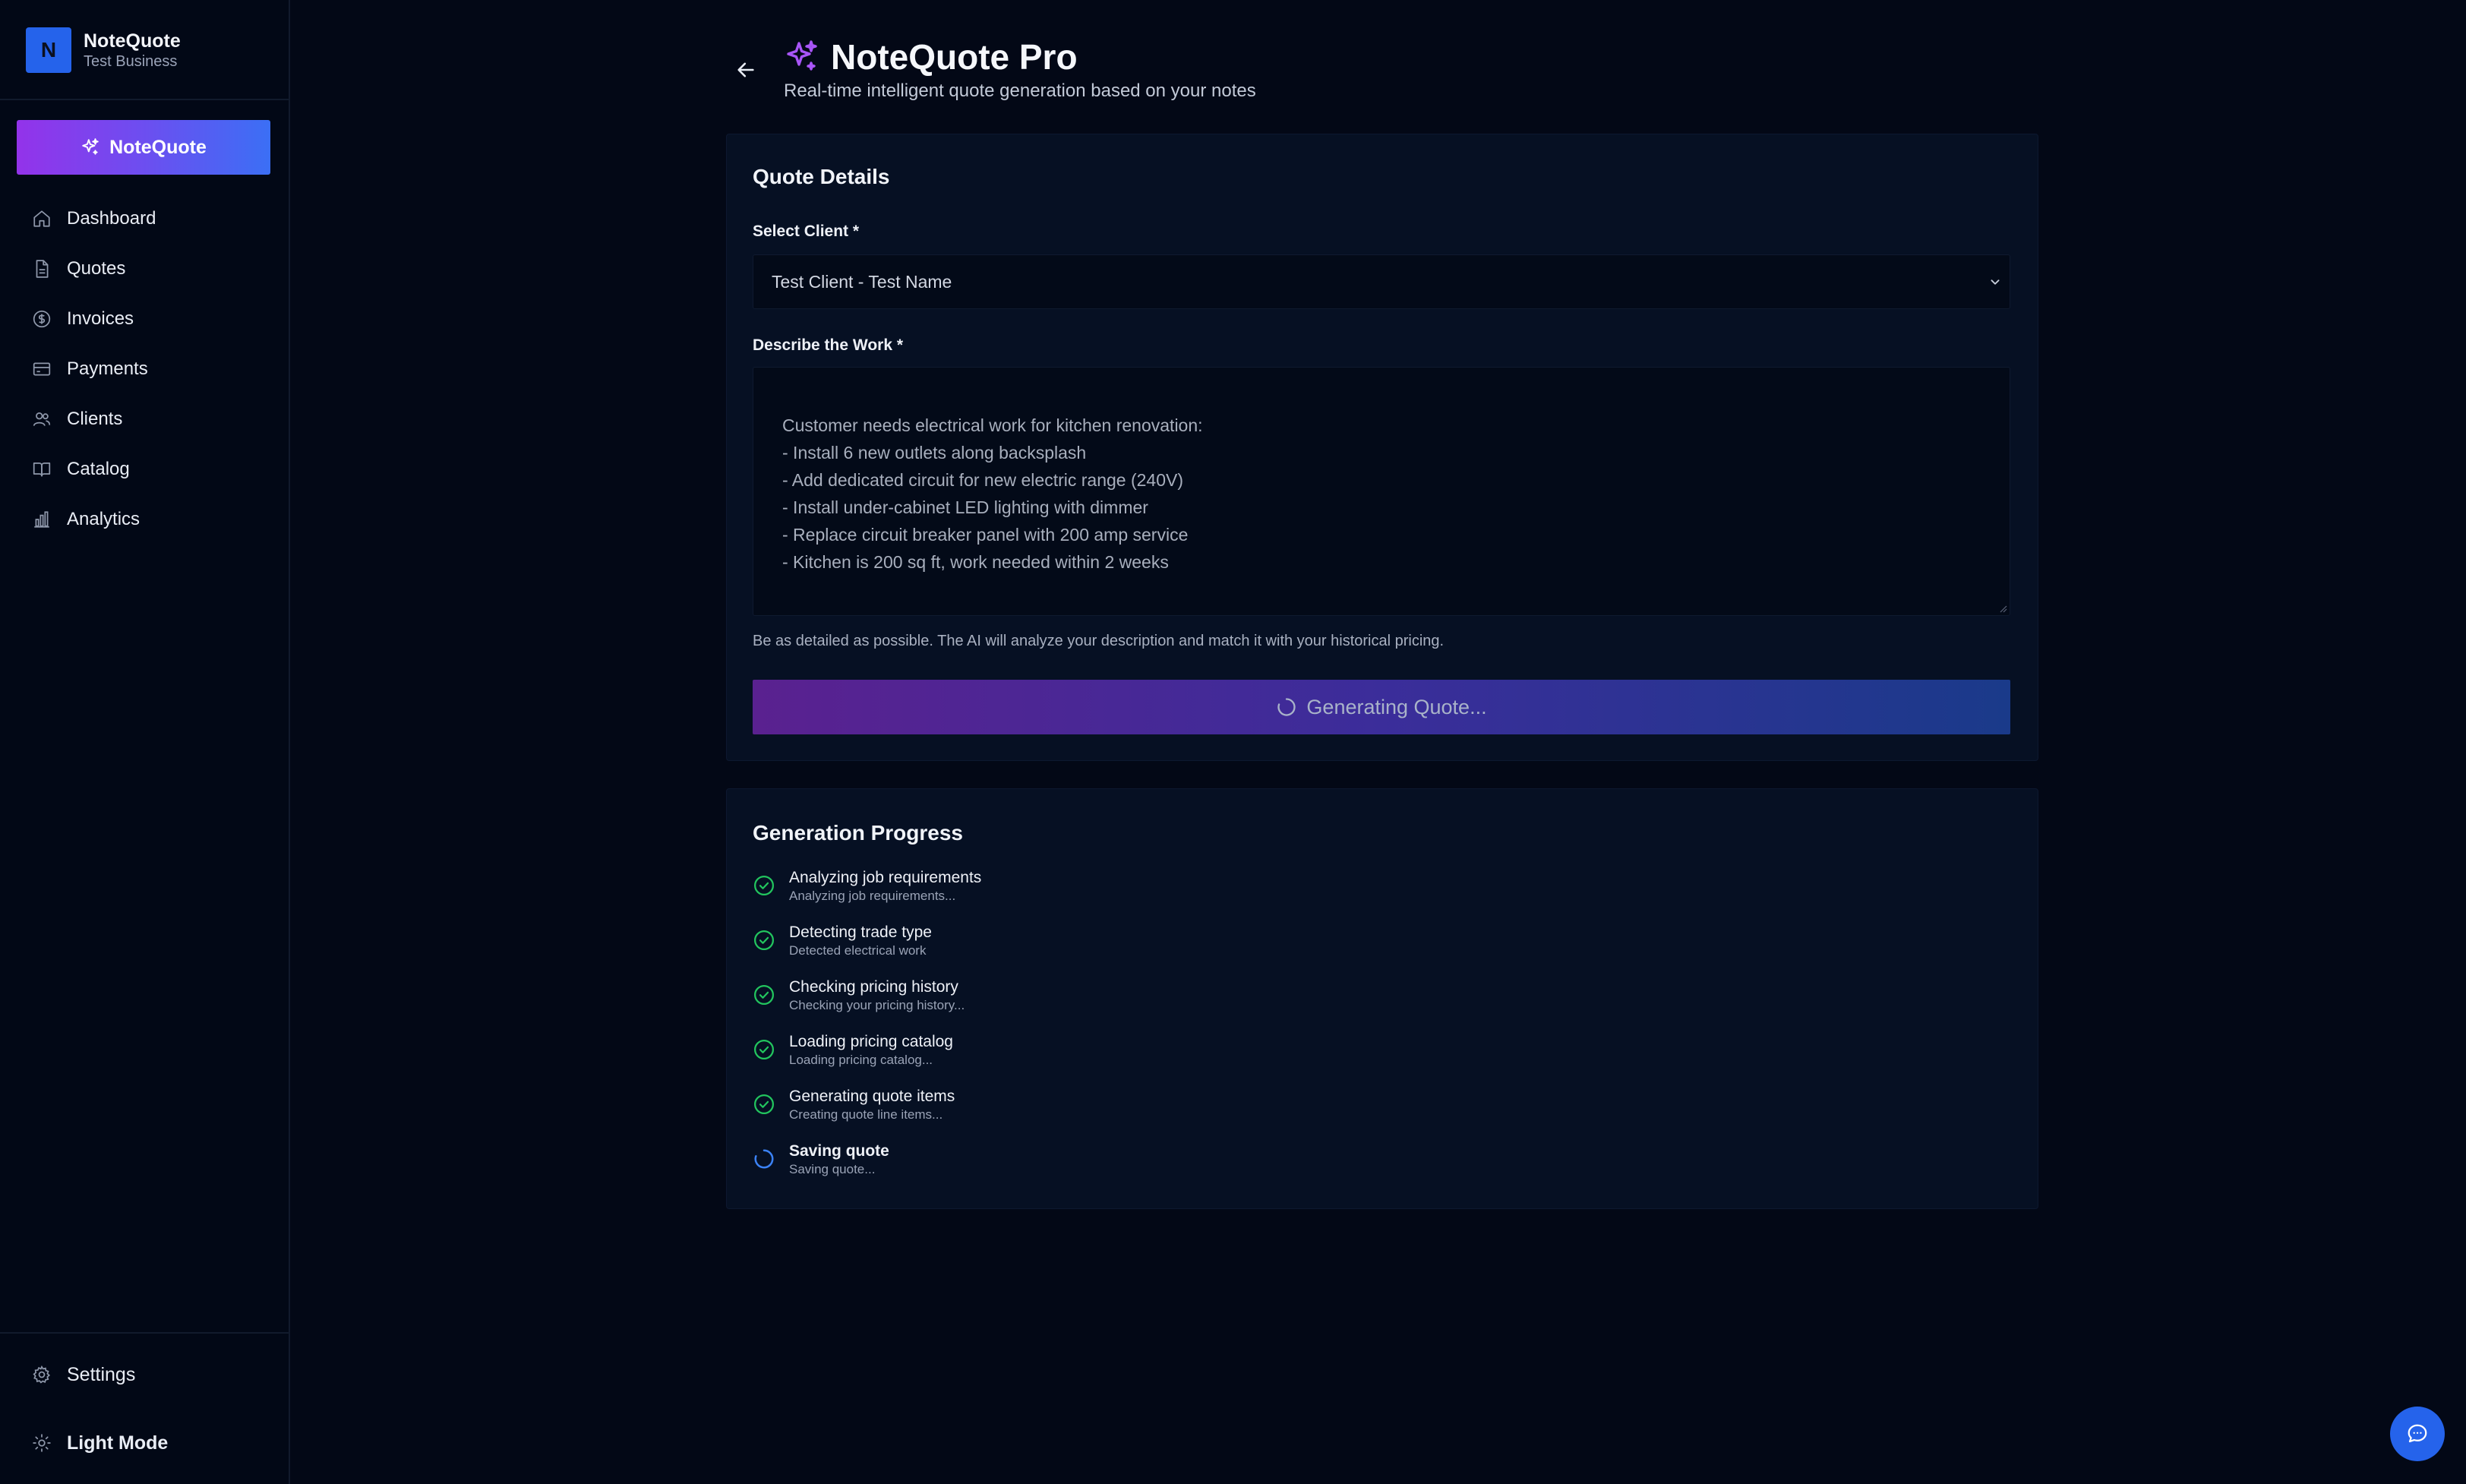 The image size is (2466, 1484). What do you see at coordinates (42, 319) in the screenshot?
I see `dollar-icon` at bounding box center [42, 319].